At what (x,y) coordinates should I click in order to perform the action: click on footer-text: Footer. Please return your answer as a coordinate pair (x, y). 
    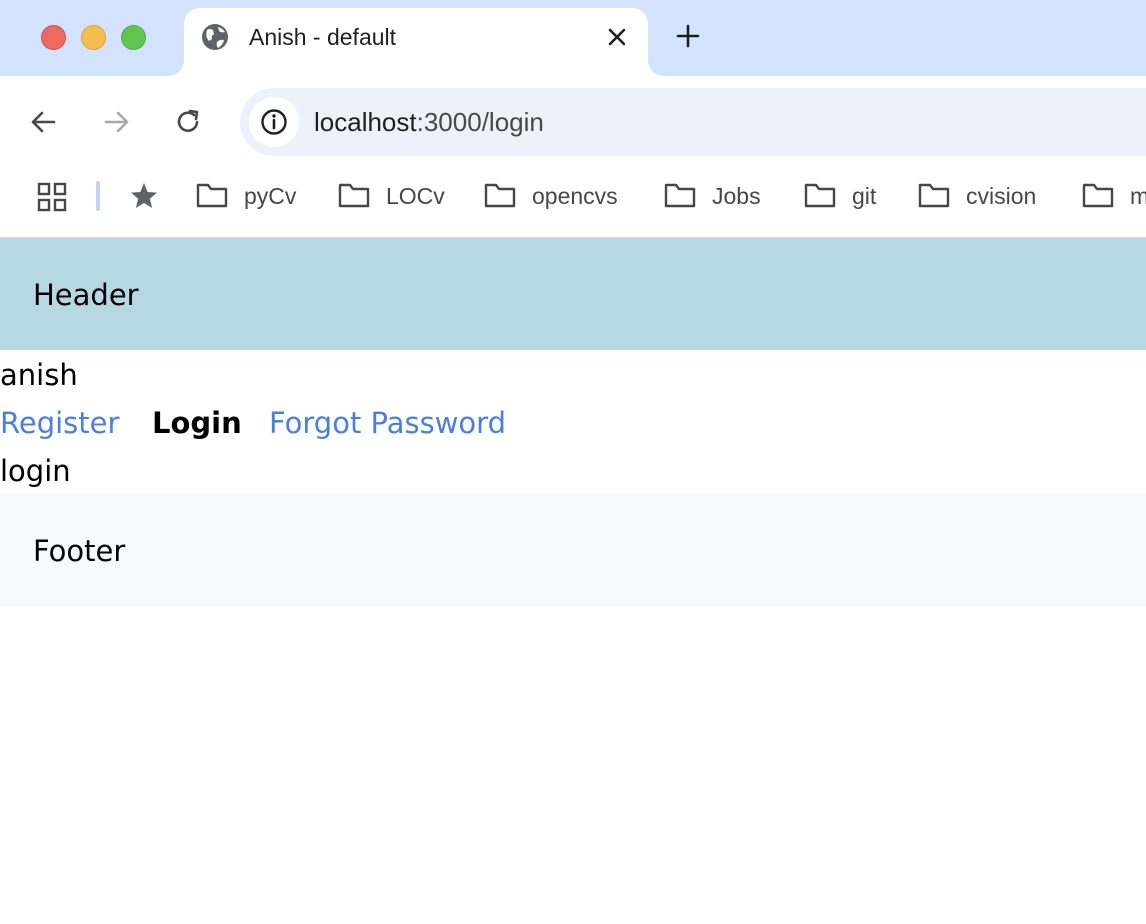
    Looking at the image, I should click on (79, 551).